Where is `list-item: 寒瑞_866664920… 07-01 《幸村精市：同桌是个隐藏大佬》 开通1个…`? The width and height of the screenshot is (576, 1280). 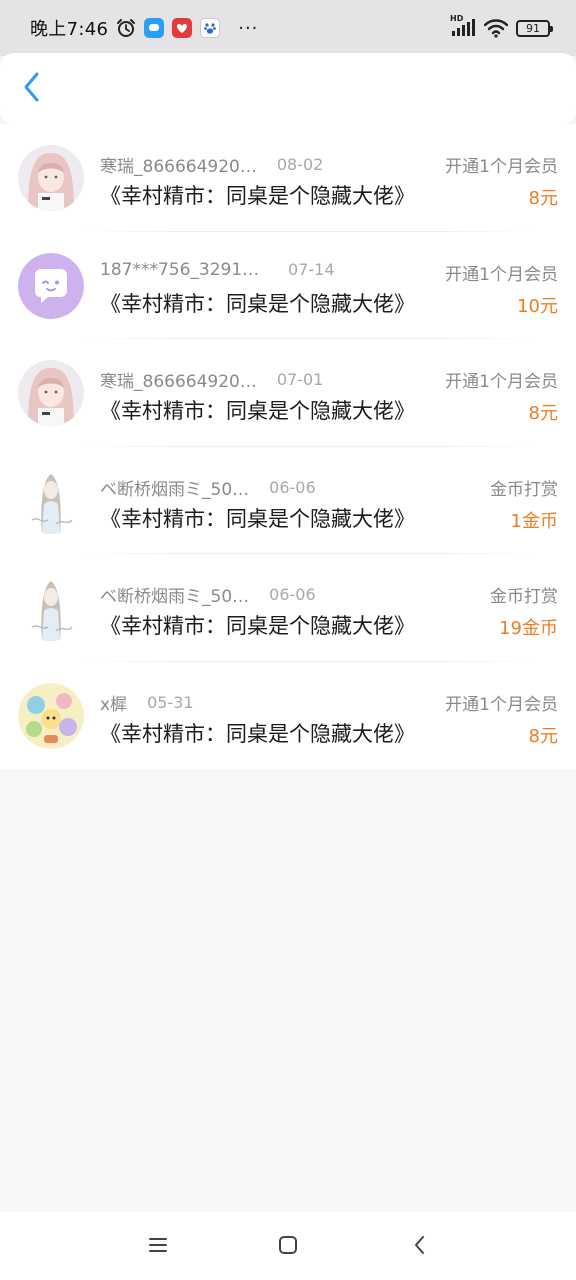 list-item: 寒瑞_866664920… 07-01 《幸村精市：同桌是个隐藏大佬》 开通1个… is located at coordinates (288, 393).